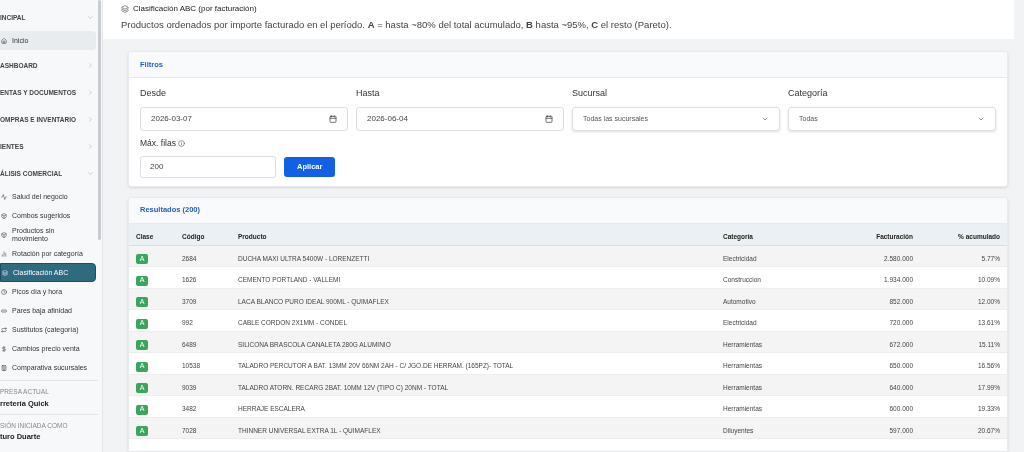  What do you see at coordinates (368, 94) in the screenshot?
I see `field-label: Hasta` at bounding box center [368, 94].